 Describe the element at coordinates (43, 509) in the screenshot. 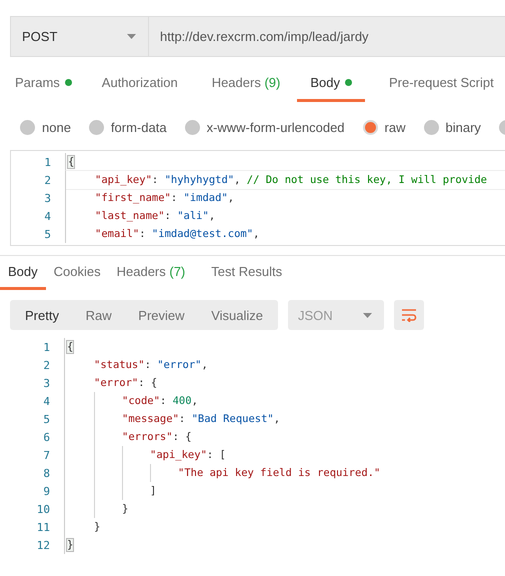

I see `line-number: 10` at that location.